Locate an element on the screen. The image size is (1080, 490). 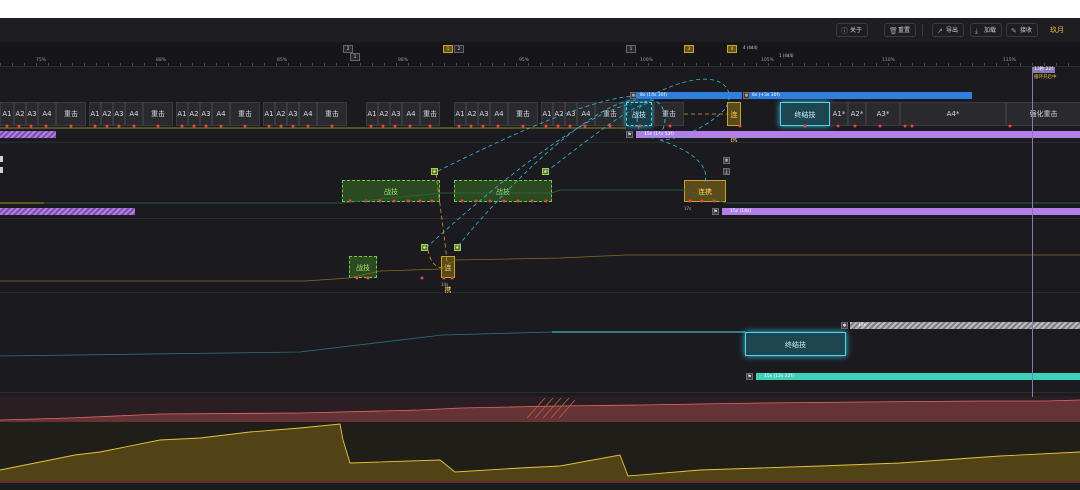
playhead-time: 13秒 22f is located at coordinates (1043, 70).